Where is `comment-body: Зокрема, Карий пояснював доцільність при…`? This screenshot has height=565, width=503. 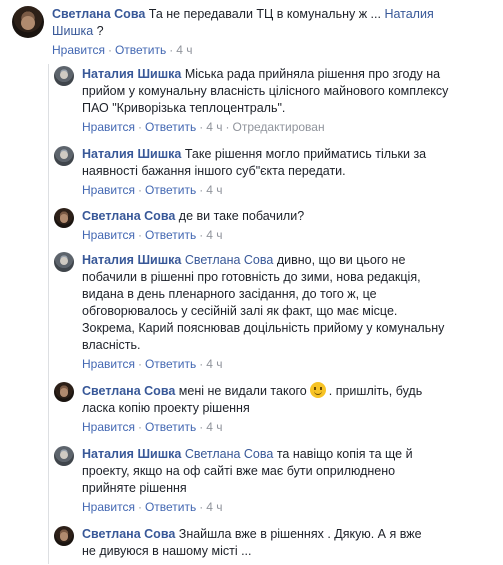 comment-body: Зокрема, Карий пояснював доцільність при… is located at coordinates (263, 328).